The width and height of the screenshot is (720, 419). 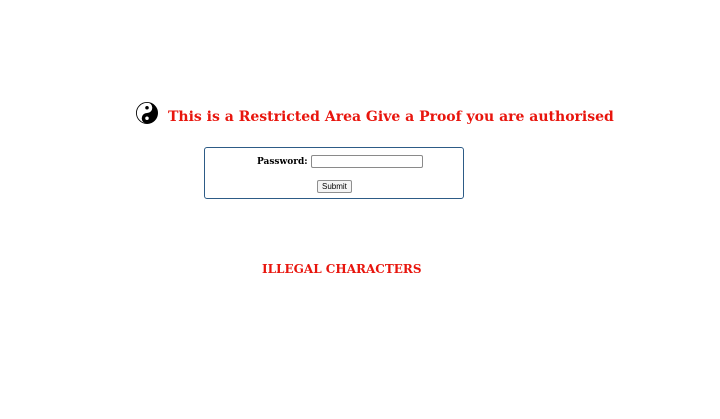 What do you see at coordinates (334, 173) in the screenshot?
I see `login-form: Password: Submit` at bounding box center [334, 173].